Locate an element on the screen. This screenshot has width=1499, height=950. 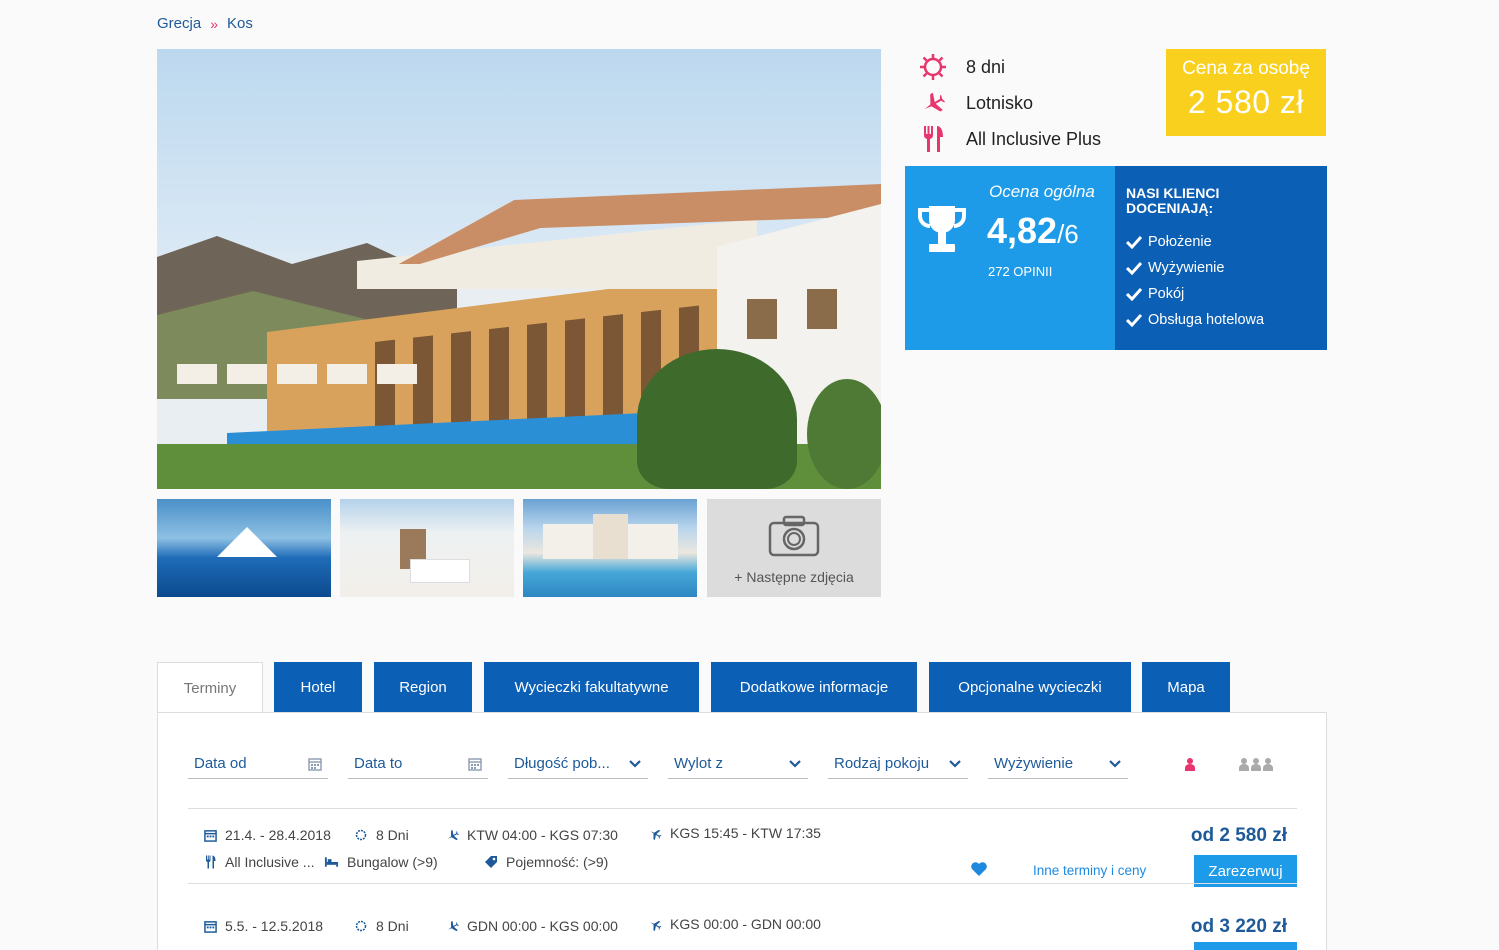
tab-opcjonalne-wycieczki: Opcjonalne wycieczki is located at coordinates (1030, 687).